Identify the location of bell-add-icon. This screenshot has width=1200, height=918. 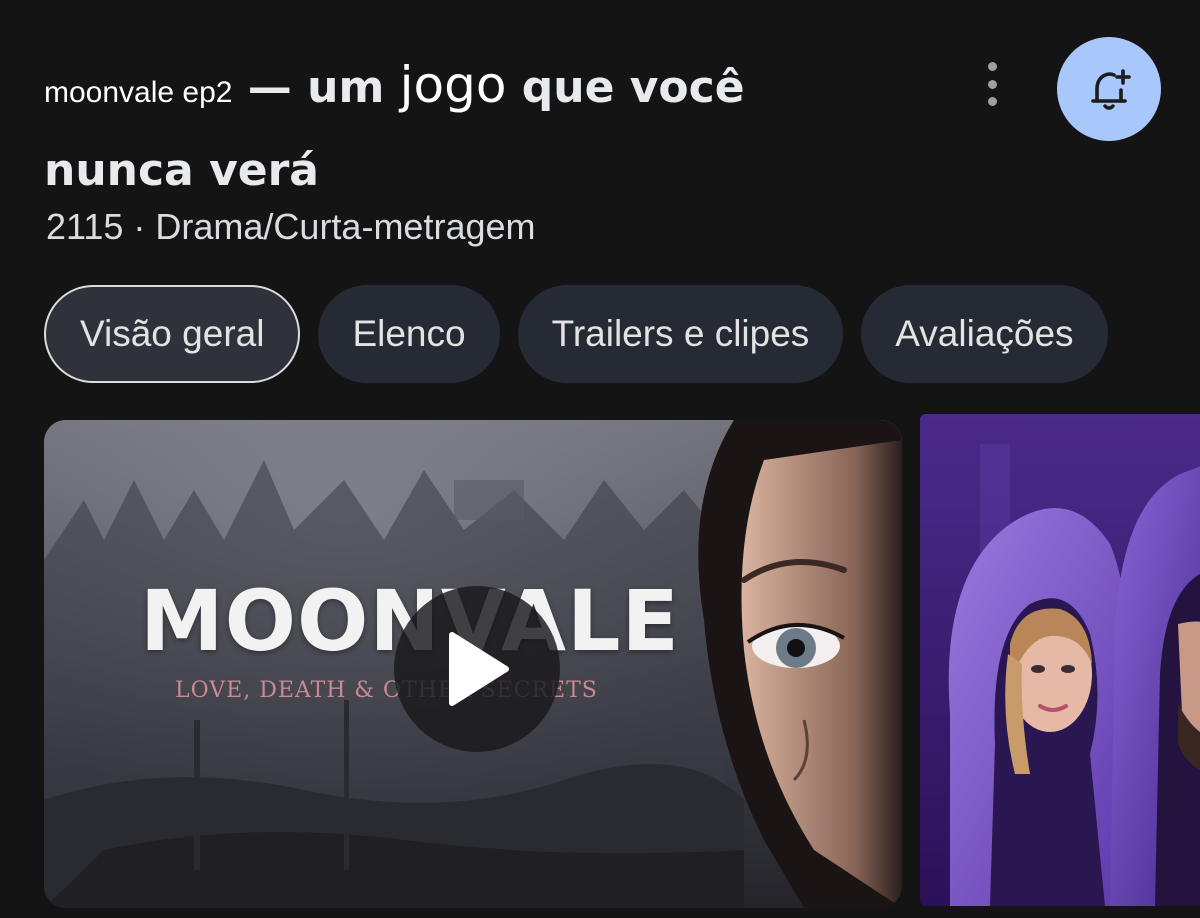
(1111, 89).